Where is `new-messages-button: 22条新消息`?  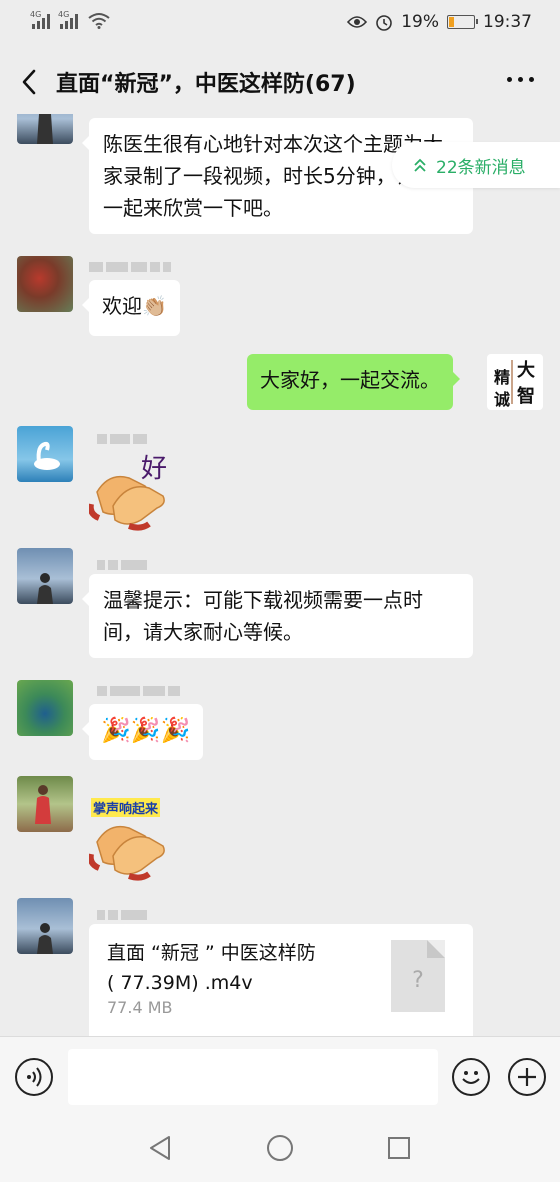
new-messages-button: 22条新消息 is located at coordinates (476, 165).